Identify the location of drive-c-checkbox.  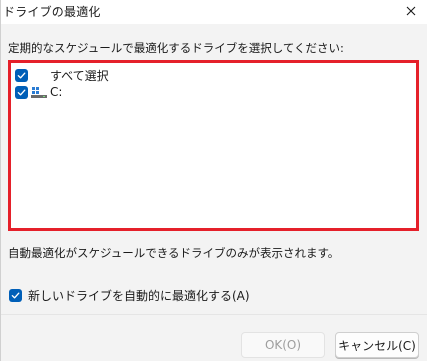
(21, 92).